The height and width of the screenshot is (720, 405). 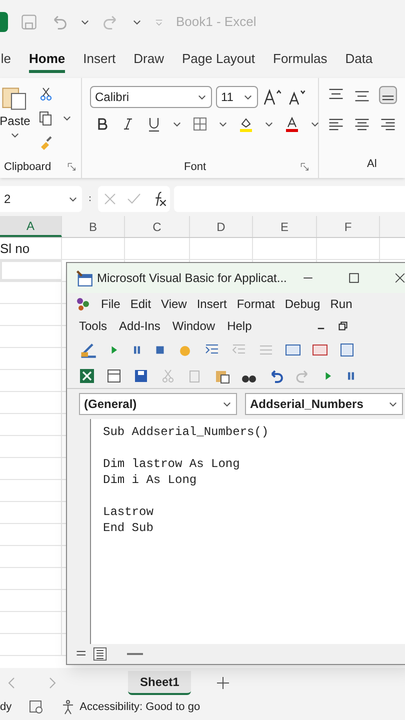 What do you see at coordinates (47, 61) in the screenshot?
I see `ribbon-tab: Home` at bounding box center [47, 61].